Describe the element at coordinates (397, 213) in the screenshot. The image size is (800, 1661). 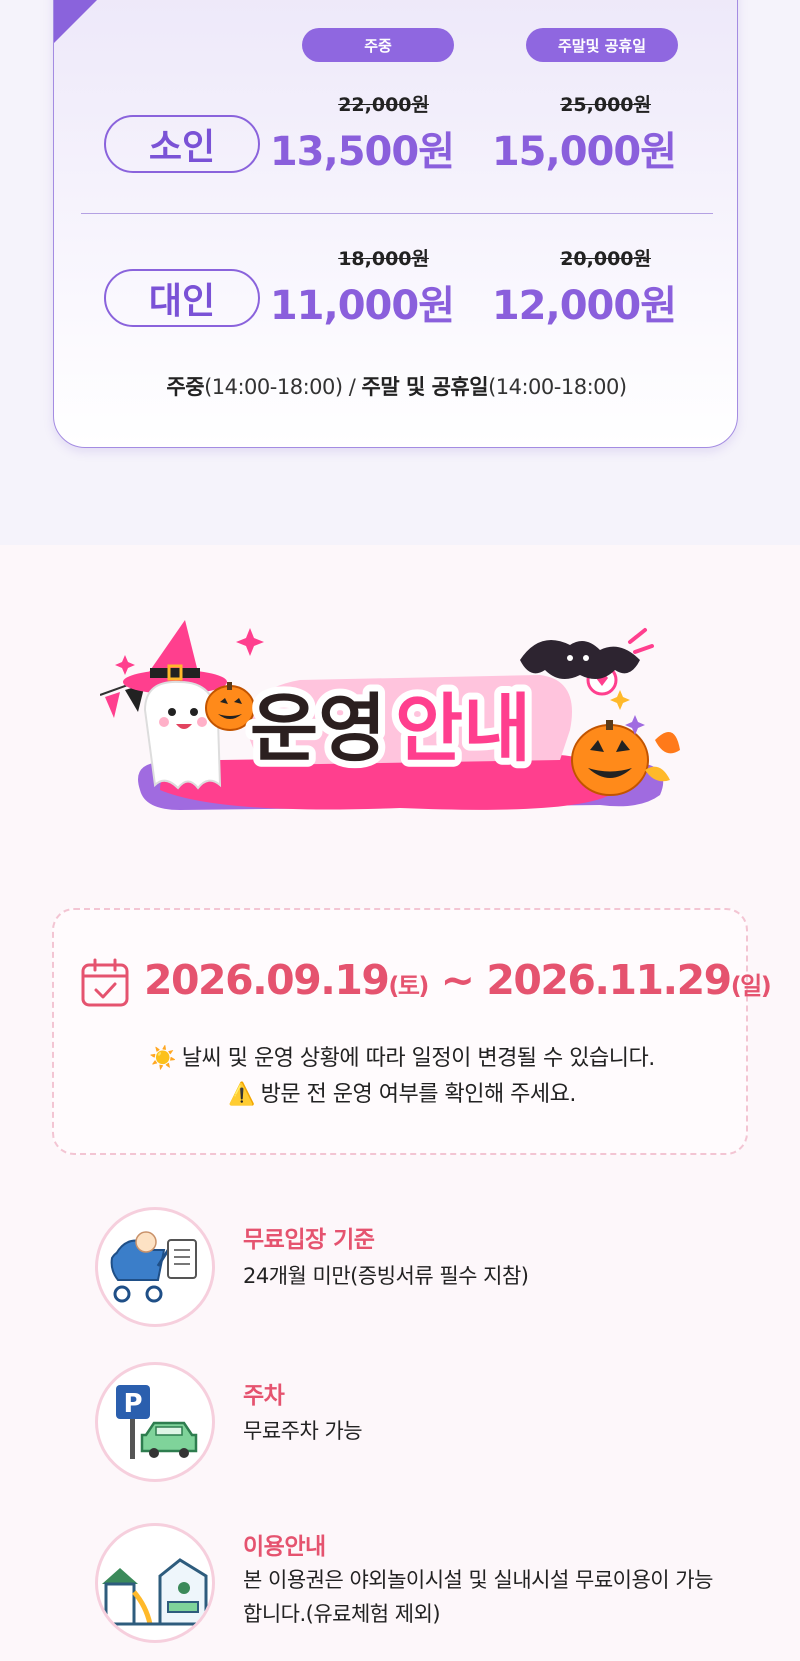
I see `row-divider` at that location.